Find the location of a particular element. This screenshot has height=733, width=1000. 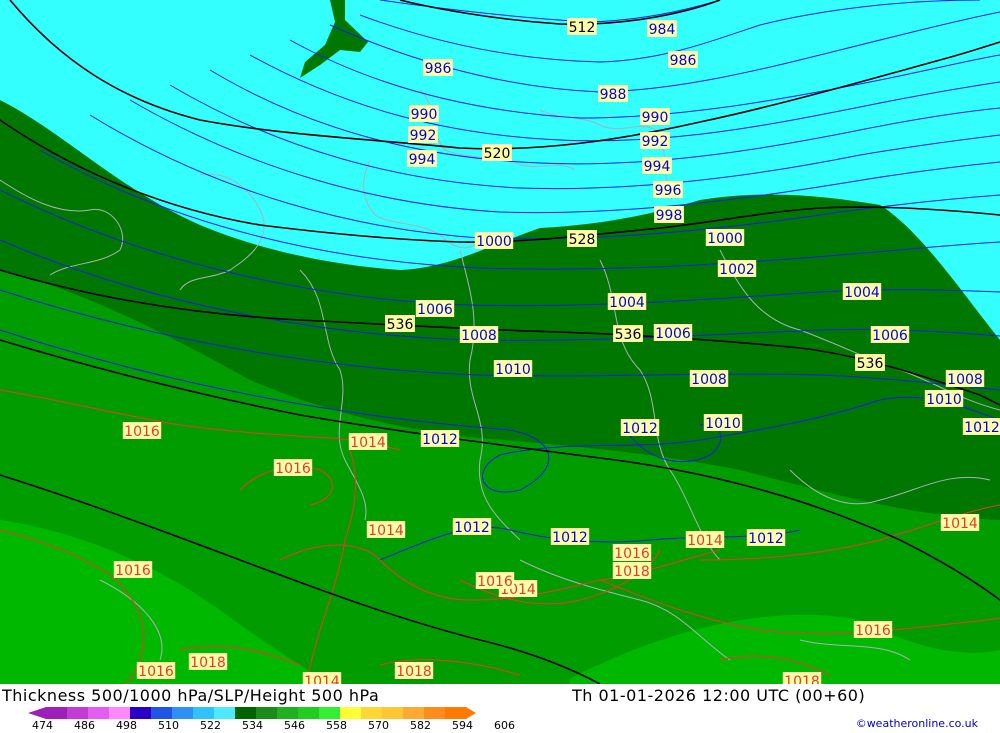

label-text: 1002 is located at coordinates (737, 270).